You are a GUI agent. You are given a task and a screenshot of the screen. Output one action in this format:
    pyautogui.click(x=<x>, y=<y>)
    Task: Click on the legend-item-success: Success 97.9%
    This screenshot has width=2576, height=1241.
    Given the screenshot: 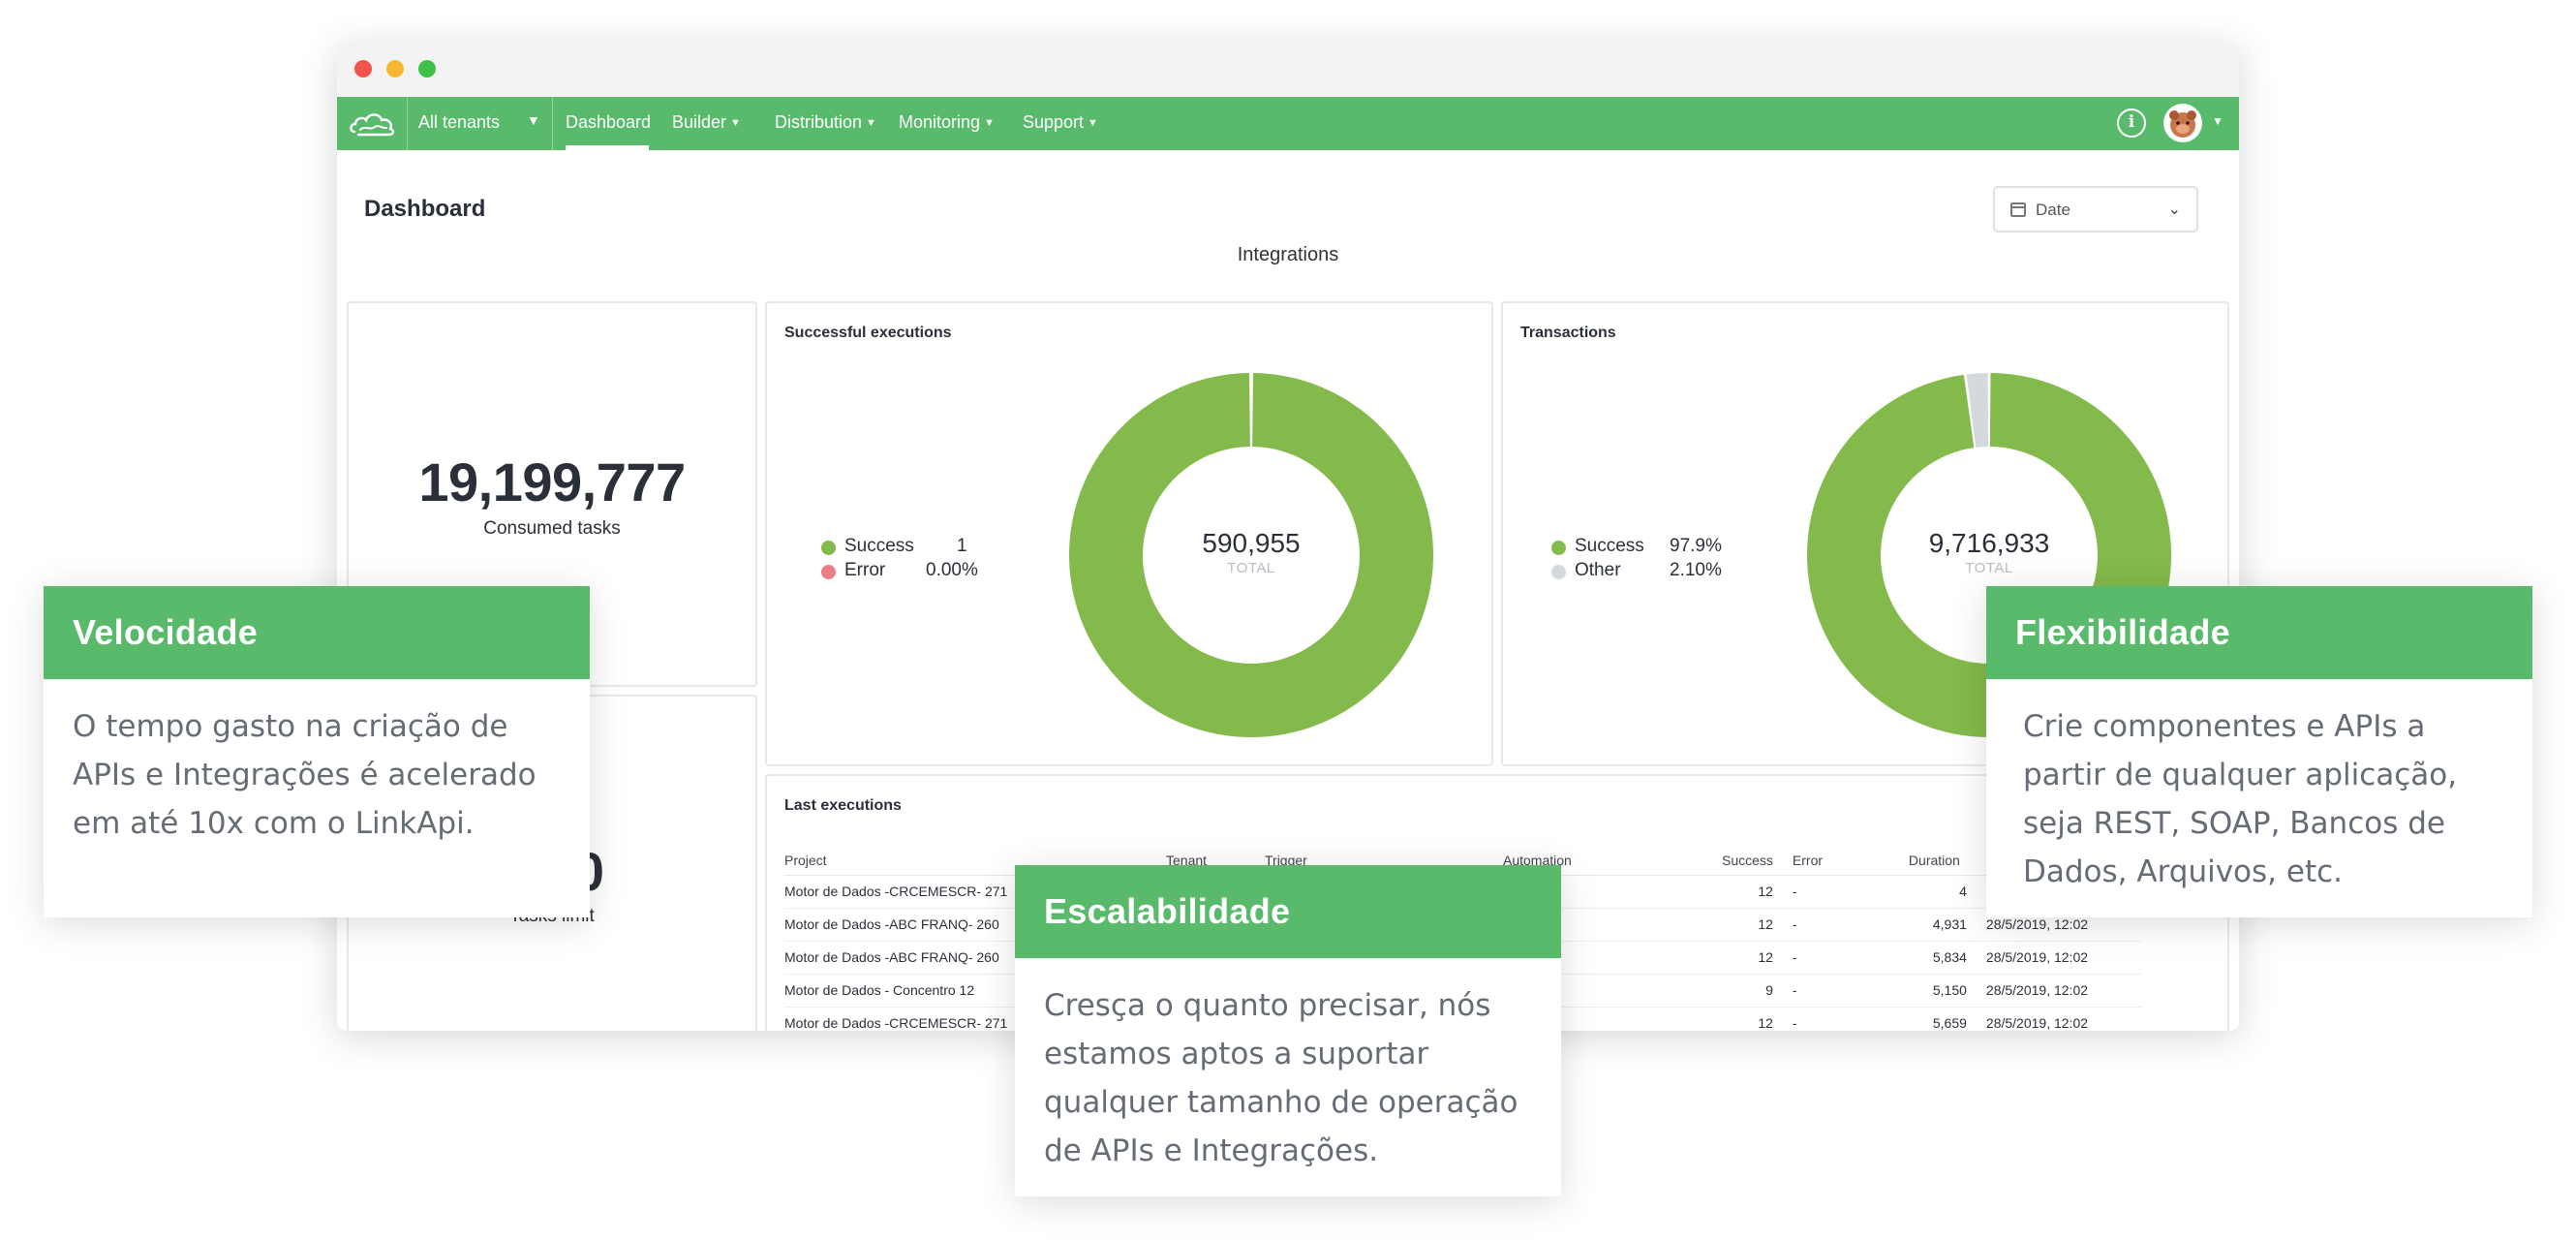 What is the action you would take?
    pyautogui.click(x=1638, y=548)
    